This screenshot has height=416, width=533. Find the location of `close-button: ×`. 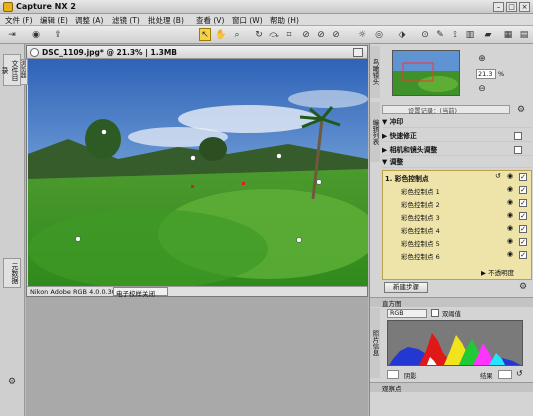

close-button: × is located at coordinates (524, 7).